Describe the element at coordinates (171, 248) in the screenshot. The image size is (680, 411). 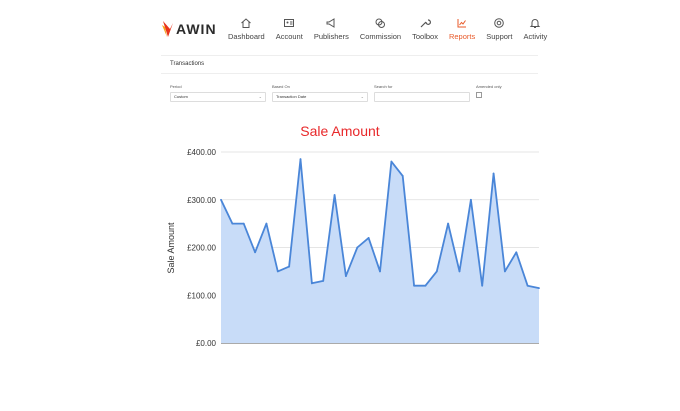
I see `y-axis-label: Sale Amount` at that location.